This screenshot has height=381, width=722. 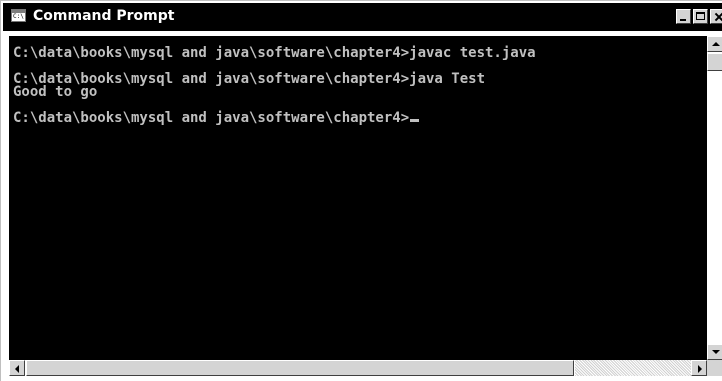 What do you see at coordinates (683, 16) in the screenshot?
I see `minimize-button` at bounding box center [683, 16].